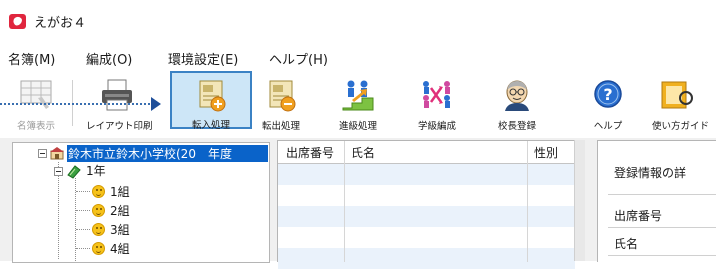 The width and height of the screenshot is (716, 269). What do you see at coordinates (212, 96) in the screenshot?
I see `transfer-in-icon` at bounding box center [212, 96].